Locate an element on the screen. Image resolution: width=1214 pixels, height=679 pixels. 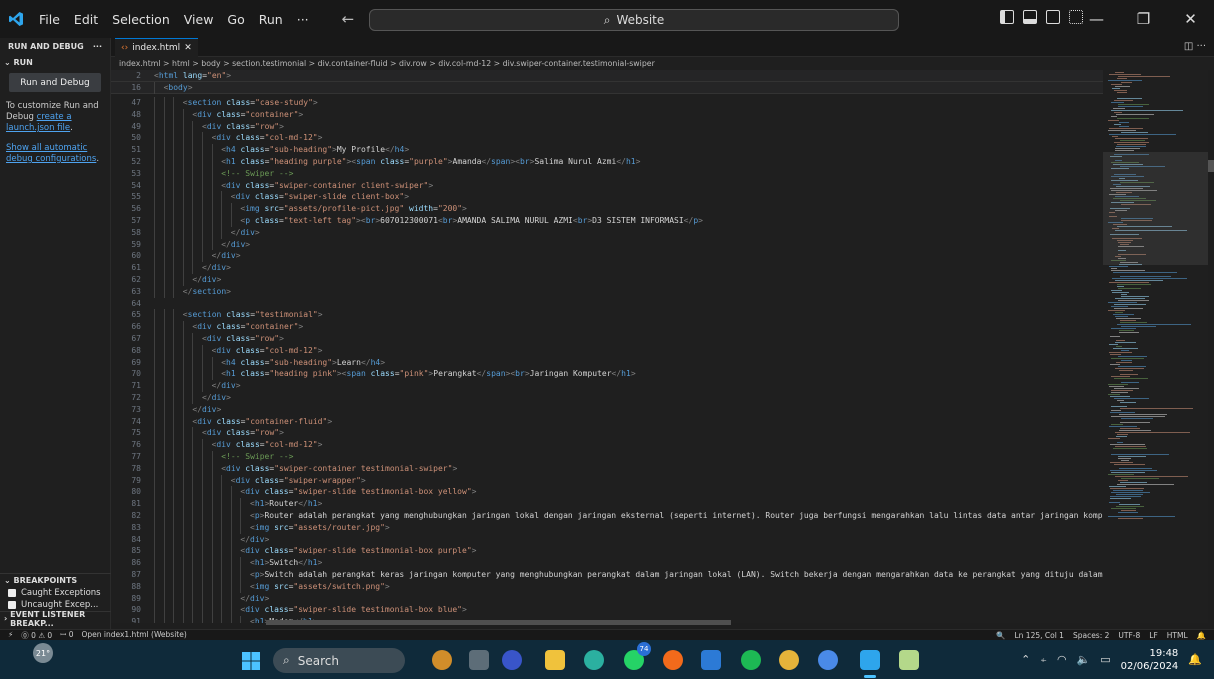
code-line: 60 </div> is located at coordinates (607, 256).